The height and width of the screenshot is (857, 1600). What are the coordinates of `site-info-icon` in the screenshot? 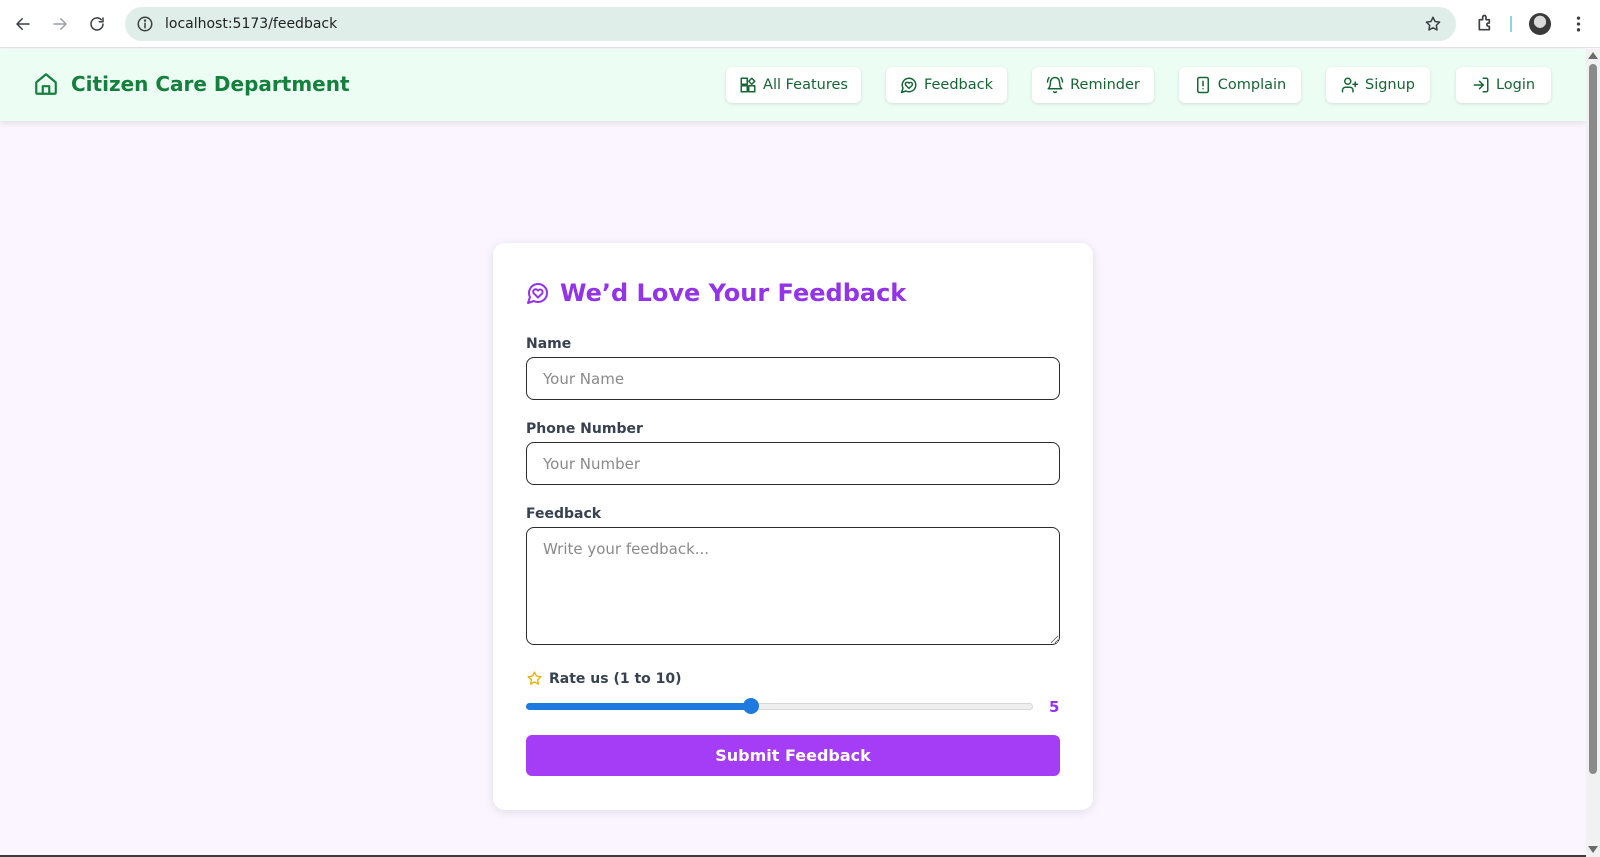 It's located at (145, 24).